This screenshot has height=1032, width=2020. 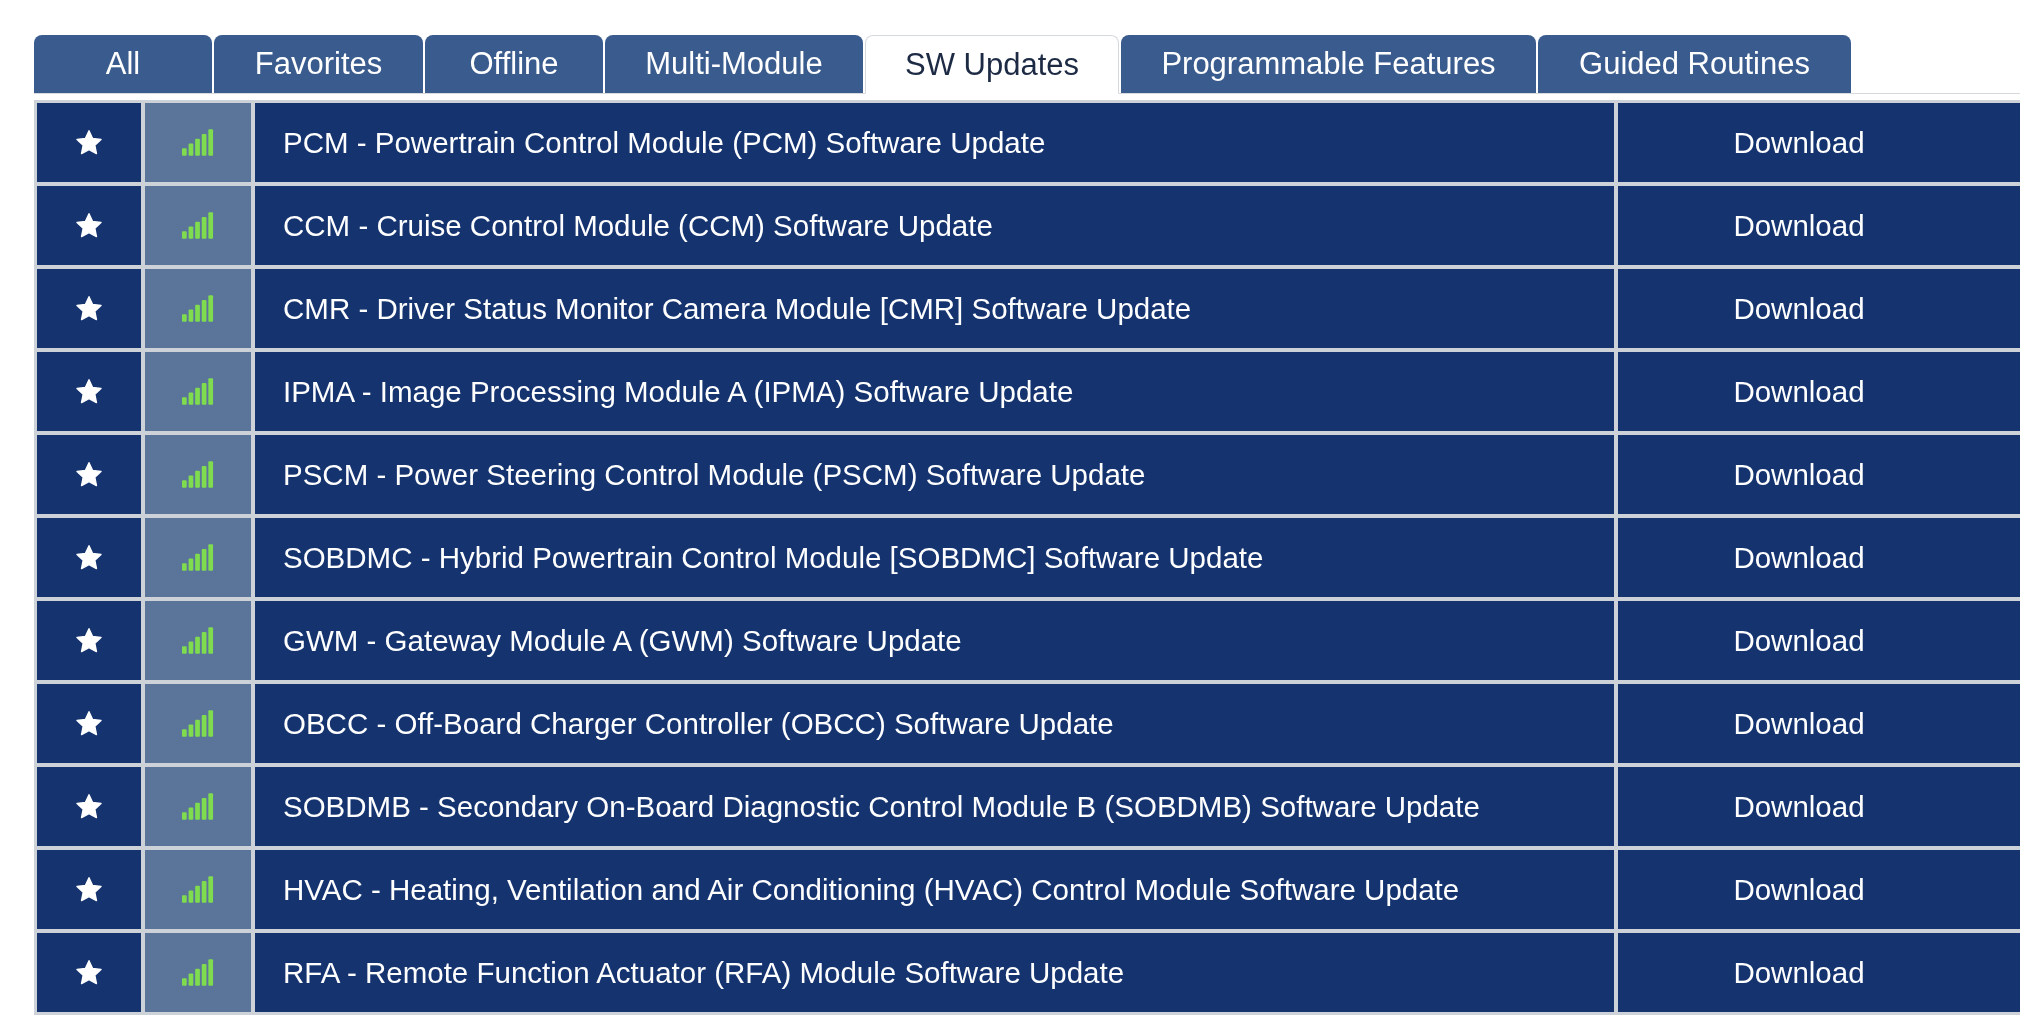 What do you see at coordinates (934, 391) in the screenshot?
I see `update-name-cell: IPMA - Image Processing Module A (IPMA) Software Update` at bounding box center [934, 391].